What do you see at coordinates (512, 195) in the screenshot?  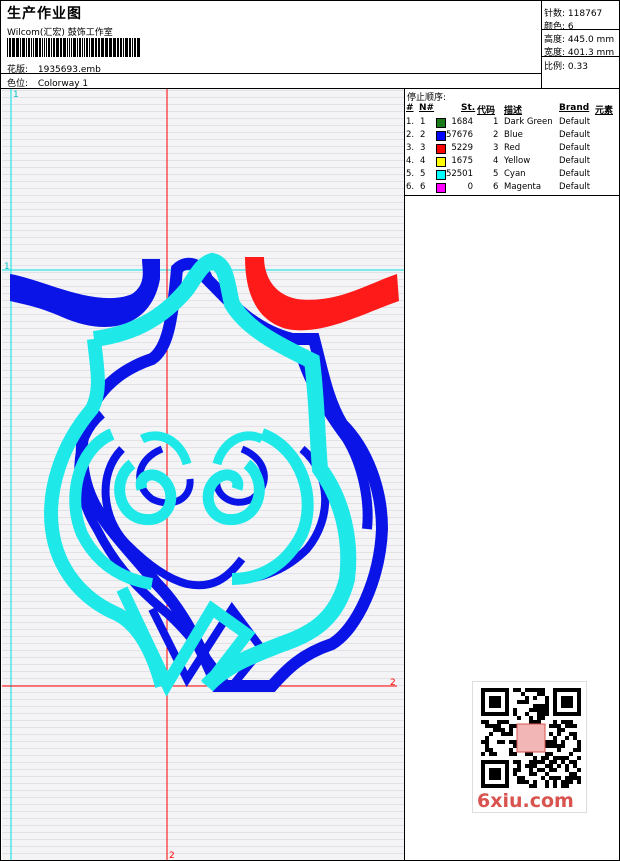 I see `color-table-divider` at bounding box center [512, 195].